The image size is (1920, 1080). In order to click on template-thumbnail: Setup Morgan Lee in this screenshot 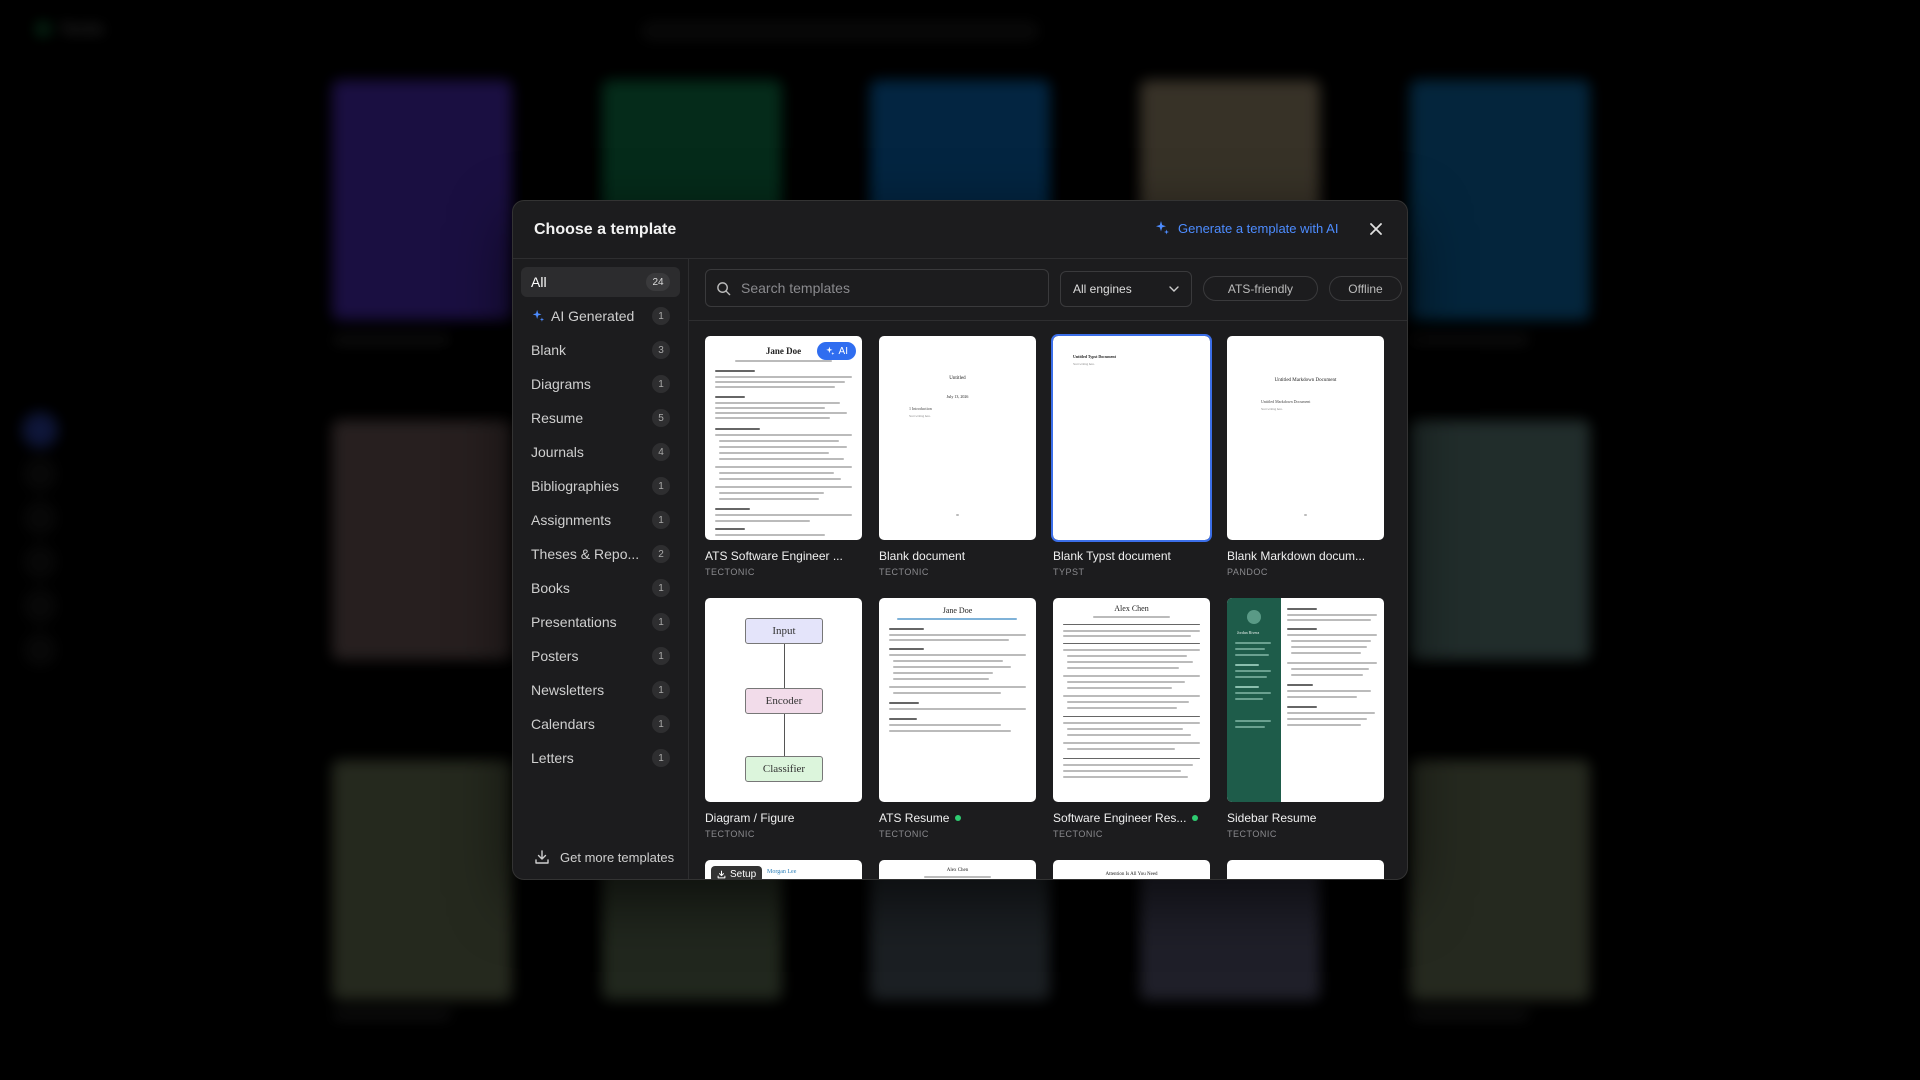, I will do `click(783, 869)`.